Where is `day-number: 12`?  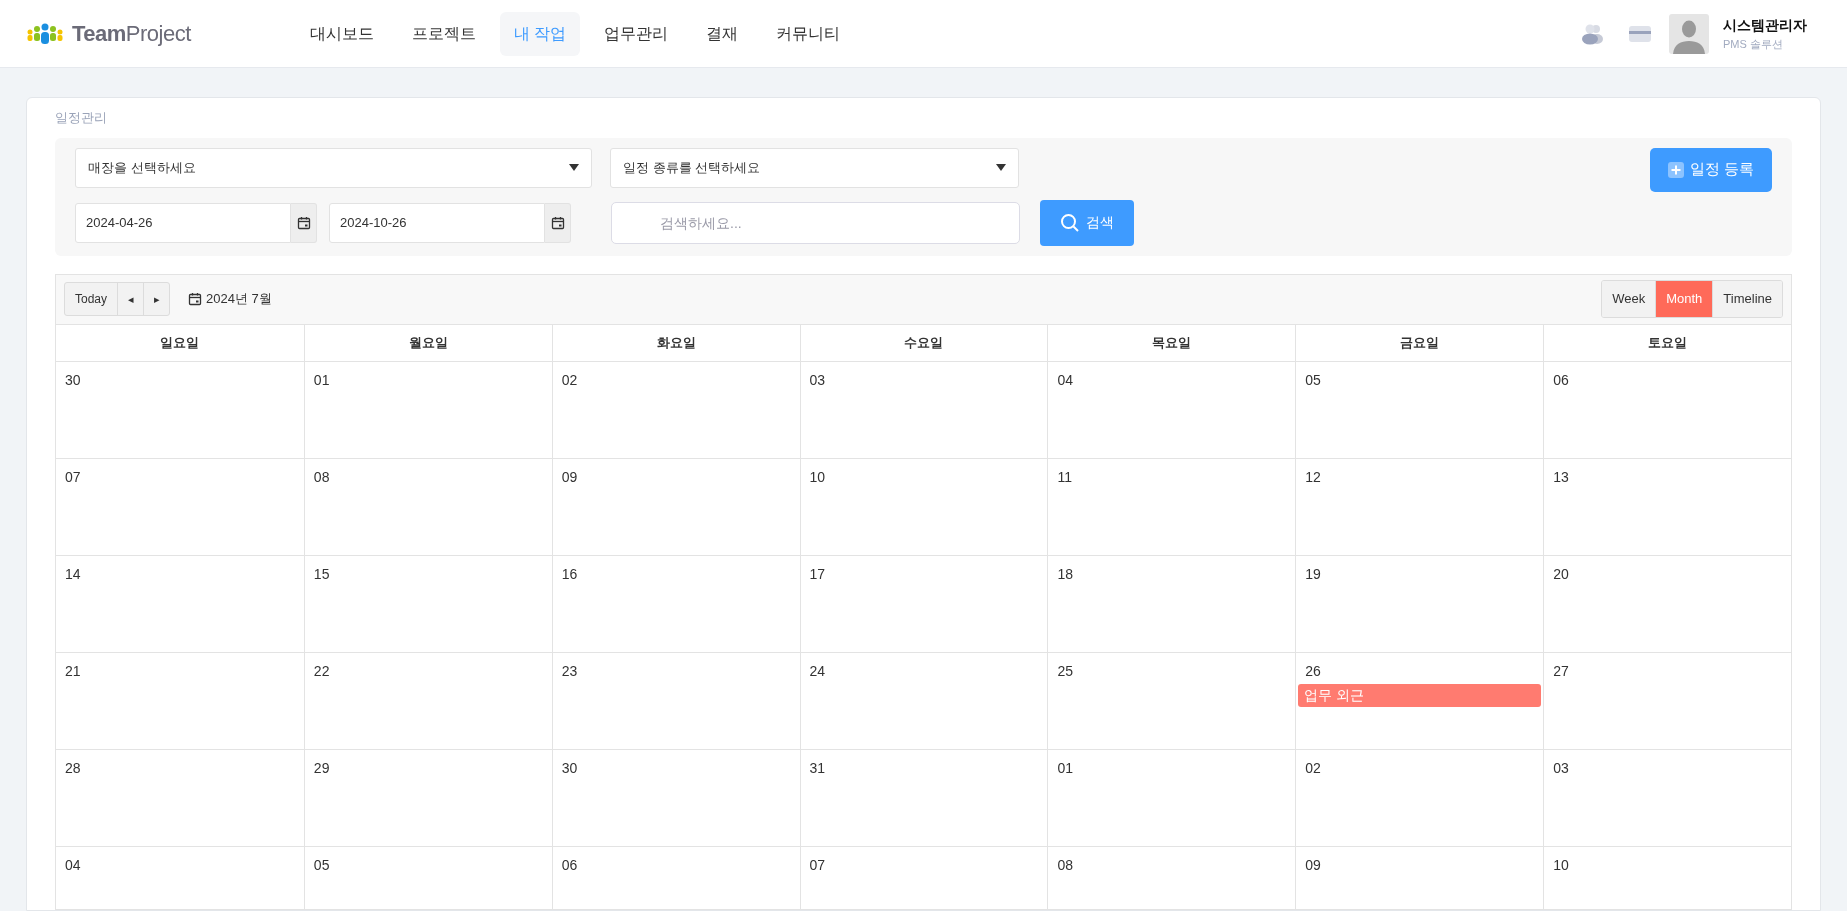 day-number: 12 is located at coordinates (1313, 477).